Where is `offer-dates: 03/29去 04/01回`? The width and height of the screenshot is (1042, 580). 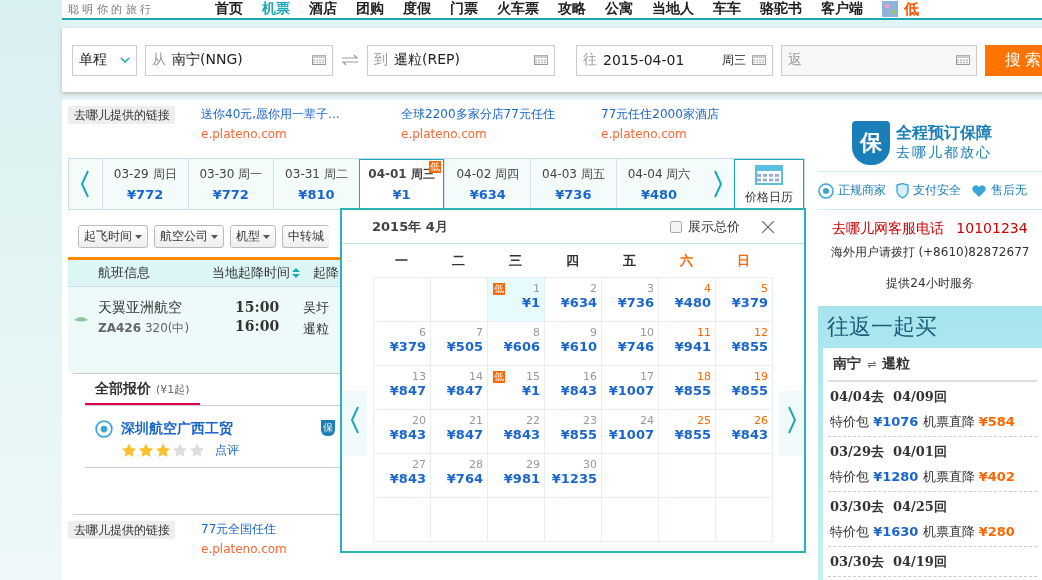
offer-dates: 03/29去 04/01回 is located at coordinates (933, 452).